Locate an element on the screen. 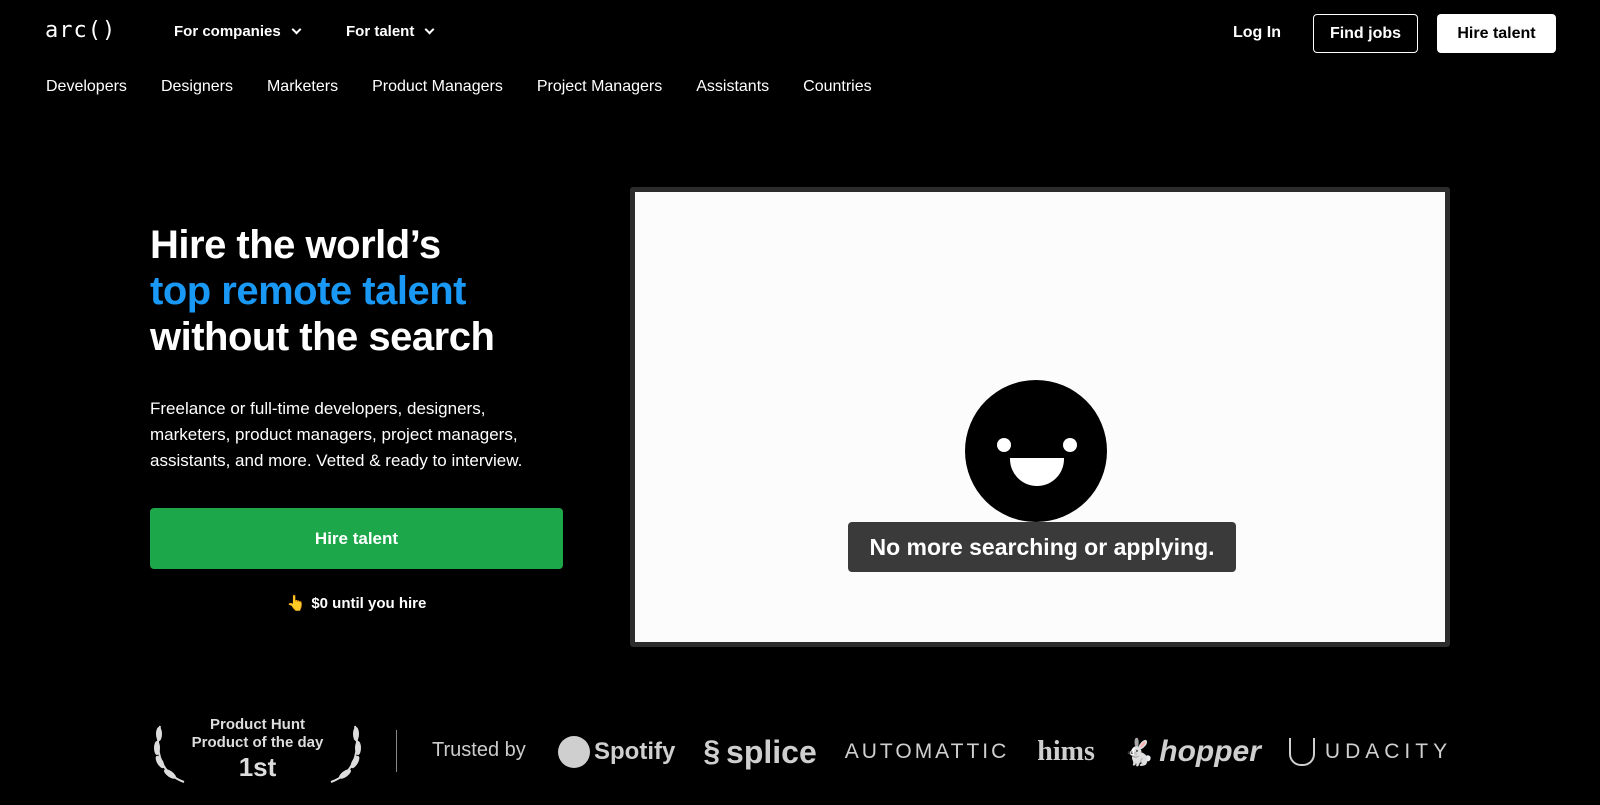 The width and height of the screenshot is (1600, 805). hims-logo: hims is located at coordinates (1066, 751).